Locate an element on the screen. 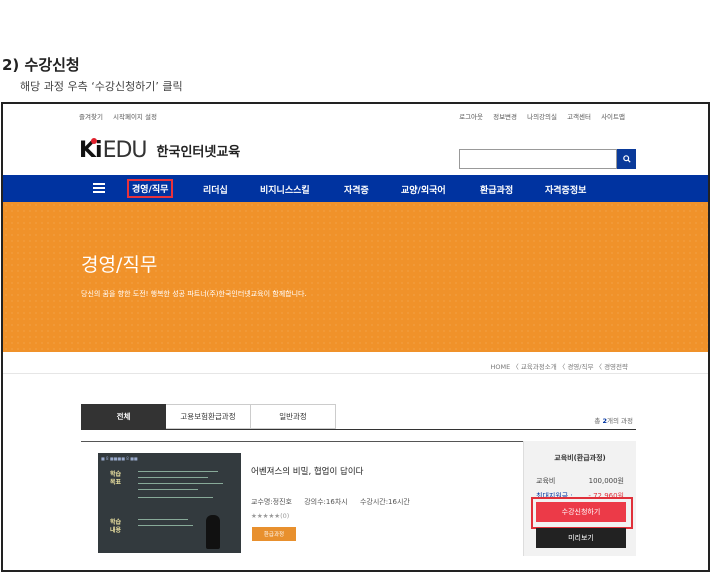  logo-edu-text: EDU is located at coordinates (125, 150).